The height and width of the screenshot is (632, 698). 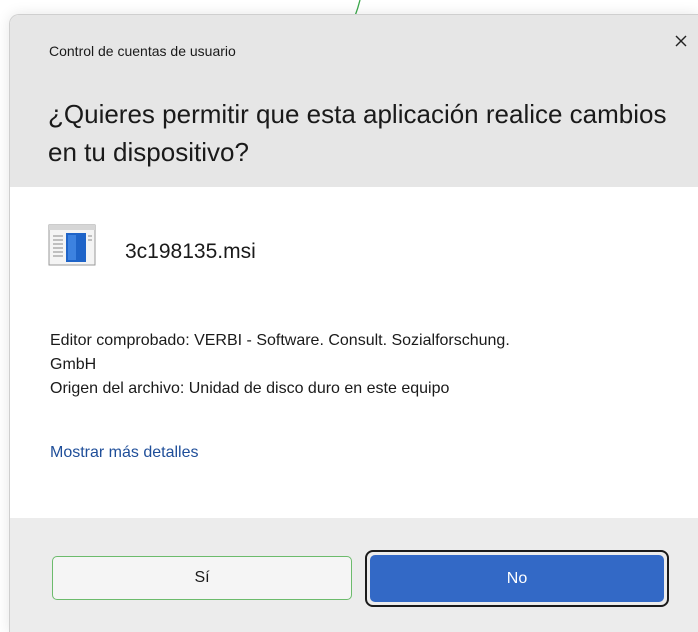 I want to click on yes-button: Sí, so click(x=202, y=578).